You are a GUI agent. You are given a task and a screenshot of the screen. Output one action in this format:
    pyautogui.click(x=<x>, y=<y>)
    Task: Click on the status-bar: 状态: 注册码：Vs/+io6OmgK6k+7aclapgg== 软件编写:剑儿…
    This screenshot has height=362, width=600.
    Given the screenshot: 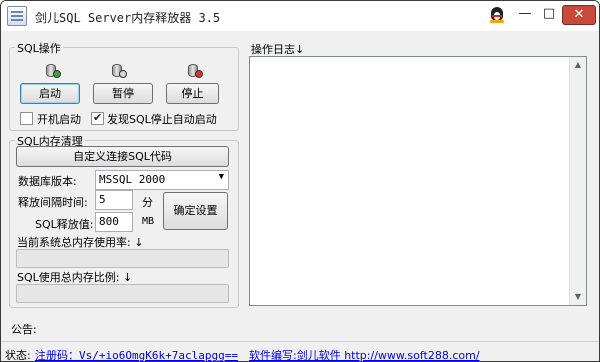 What is the action you would take?
    pyautogui.click(x=300, y=351)
    